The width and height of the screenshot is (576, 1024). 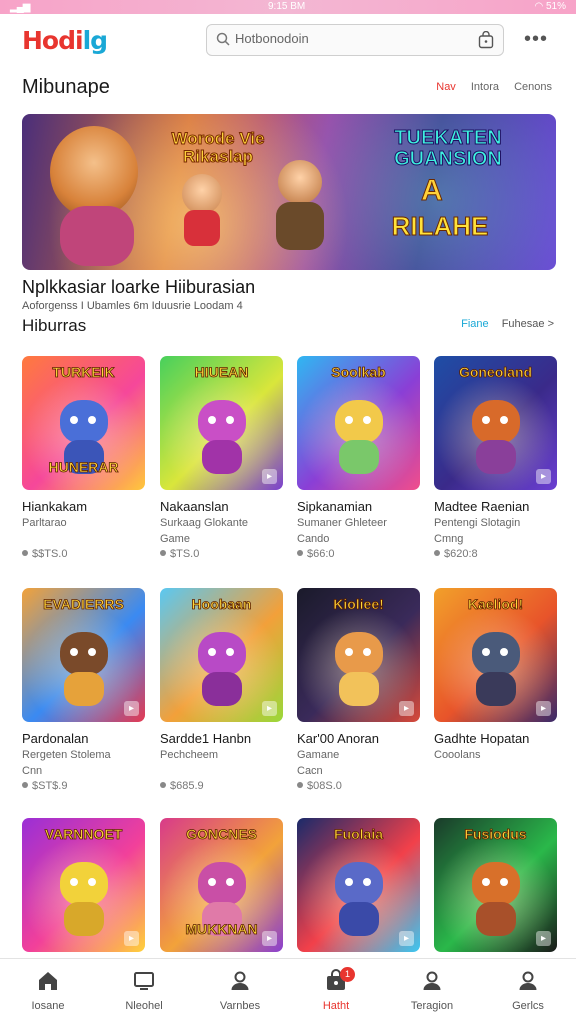 What do you see at coordinates (475, 324) in the screenshot?
I see `section-link-filter: Fiane` at bounding box center [475, 324].